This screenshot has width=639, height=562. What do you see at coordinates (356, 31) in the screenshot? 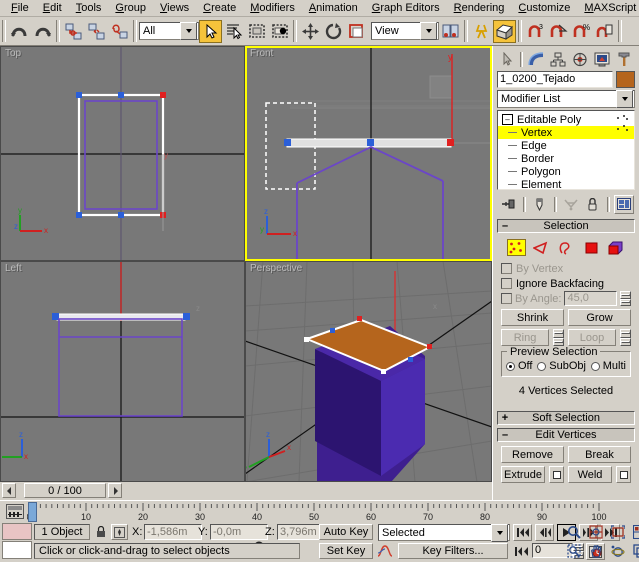
I see `select-and-uniform-scale-button` at bounding box center [356, 31].